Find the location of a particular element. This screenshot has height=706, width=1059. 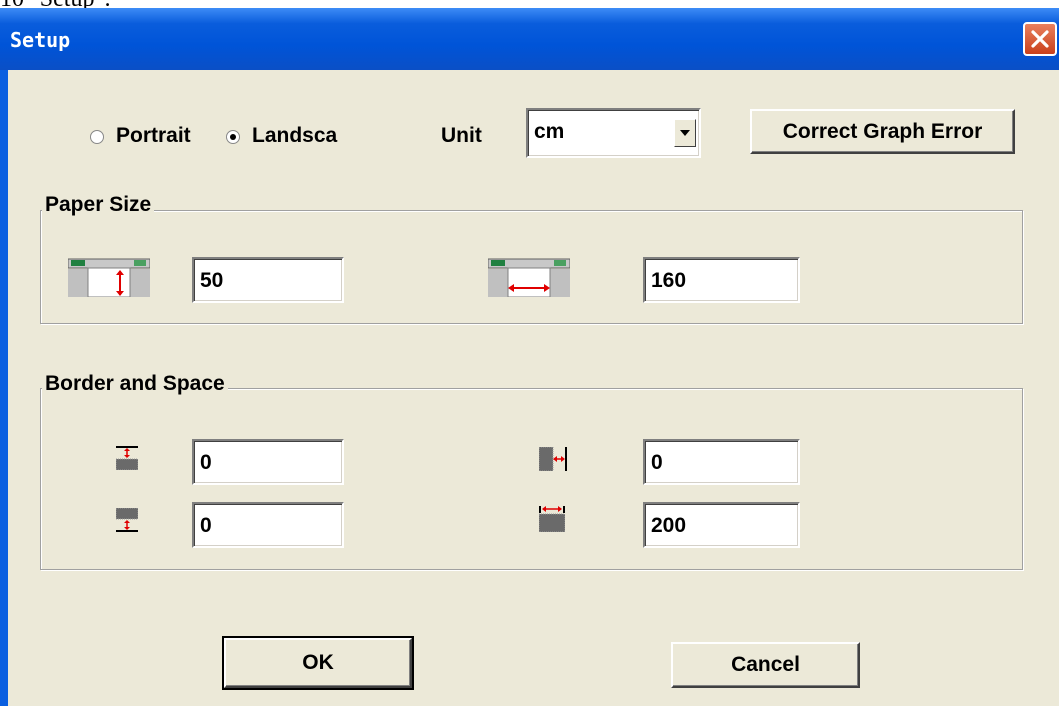

spacing-value: 200 is located at coordinates (669, 525).